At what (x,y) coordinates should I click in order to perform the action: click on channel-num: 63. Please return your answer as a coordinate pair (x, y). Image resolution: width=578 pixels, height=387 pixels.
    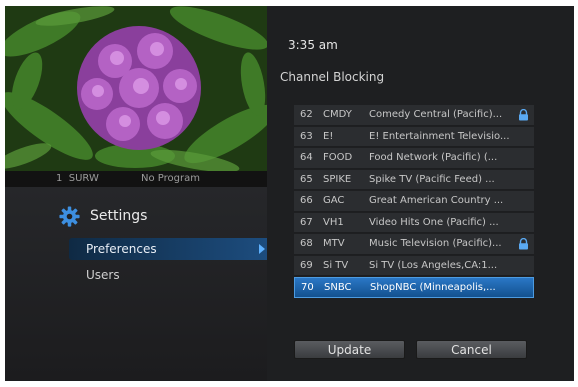
    Looking at the image, I should click on (306, 136).